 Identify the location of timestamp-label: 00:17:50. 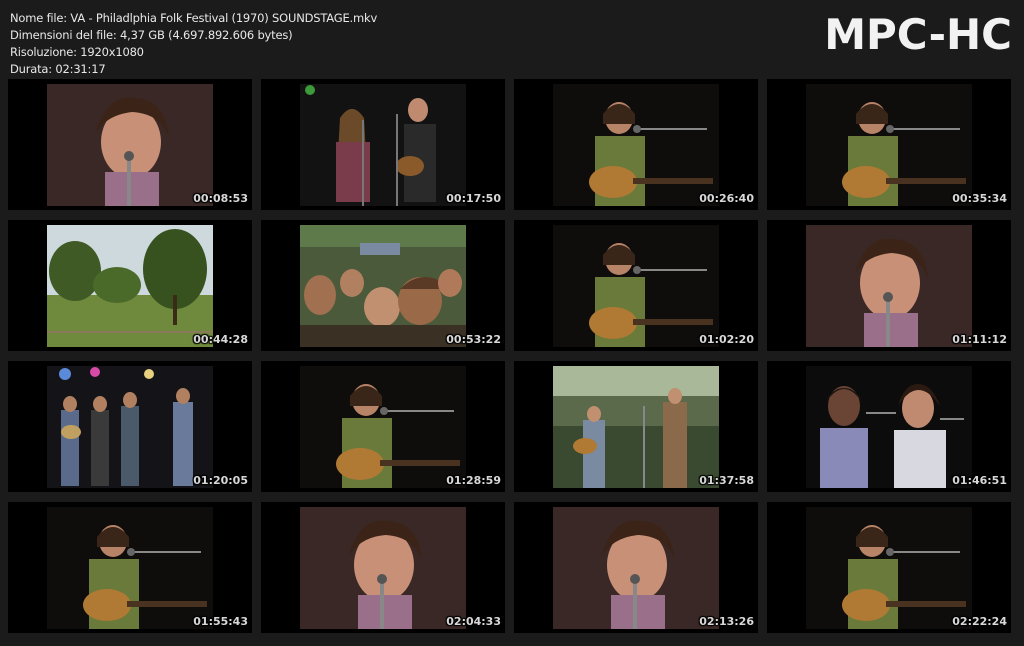
(473, 198).